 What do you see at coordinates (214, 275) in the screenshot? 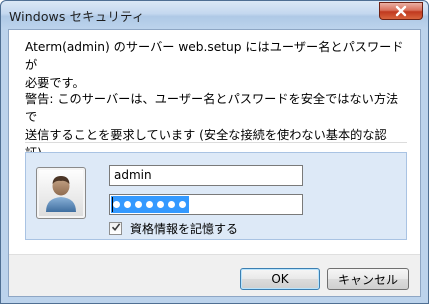
I see `button-bar: OK キャンセル` at bounding box center [214, 275].